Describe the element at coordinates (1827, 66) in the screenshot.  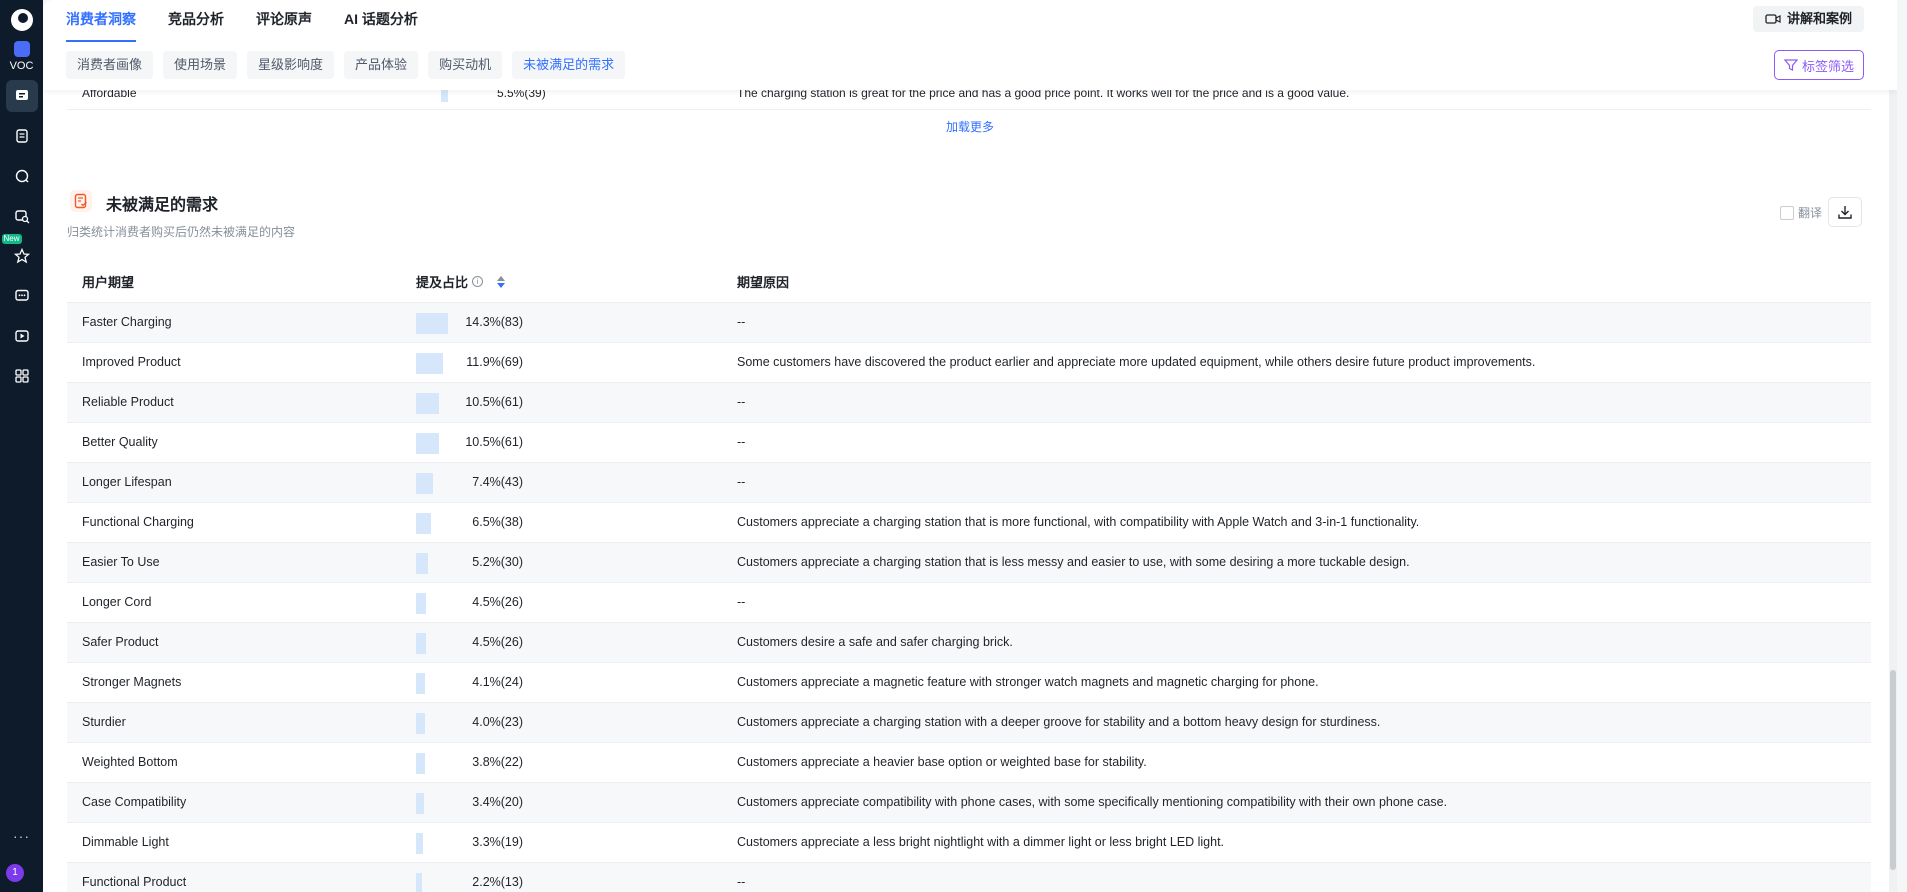
I see `filter-button-label: 标签筛选` at that location.